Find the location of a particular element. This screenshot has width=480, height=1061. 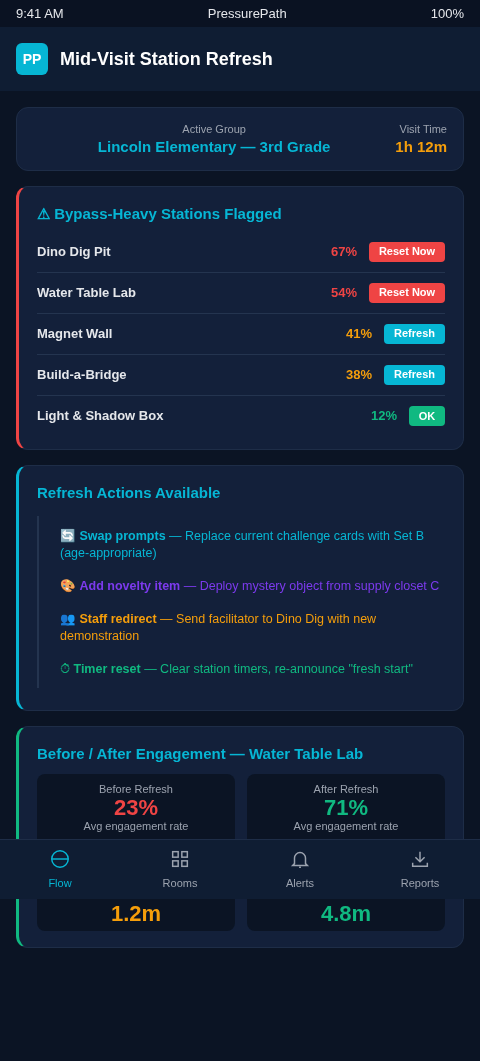

nav-tab: Alerts is located at coordinates (300, 869).